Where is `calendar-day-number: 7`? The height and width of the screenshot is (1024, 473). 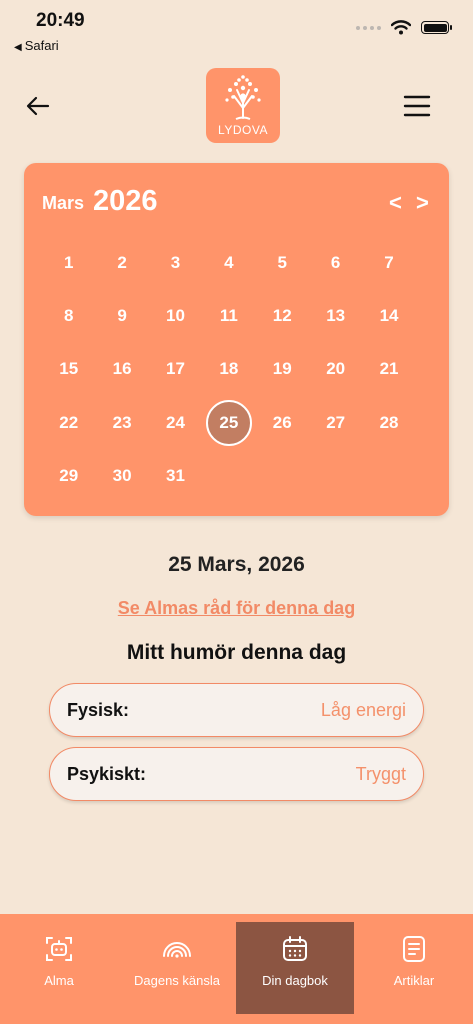
calendar-day-number: 7 is located at coordinates (389, 262).